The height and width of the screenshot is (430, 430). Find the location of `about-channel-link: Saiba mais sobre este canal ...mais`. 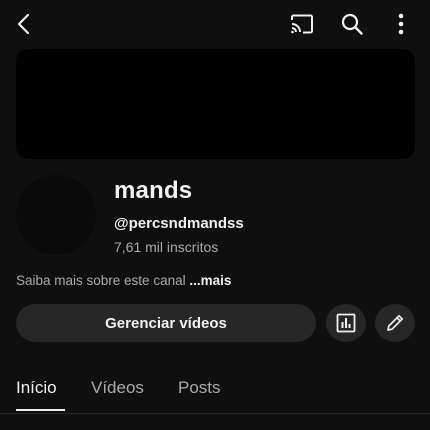

about-channel-link: Saiba mais sobre este canal ...mais is located at coordinates (123, 280).